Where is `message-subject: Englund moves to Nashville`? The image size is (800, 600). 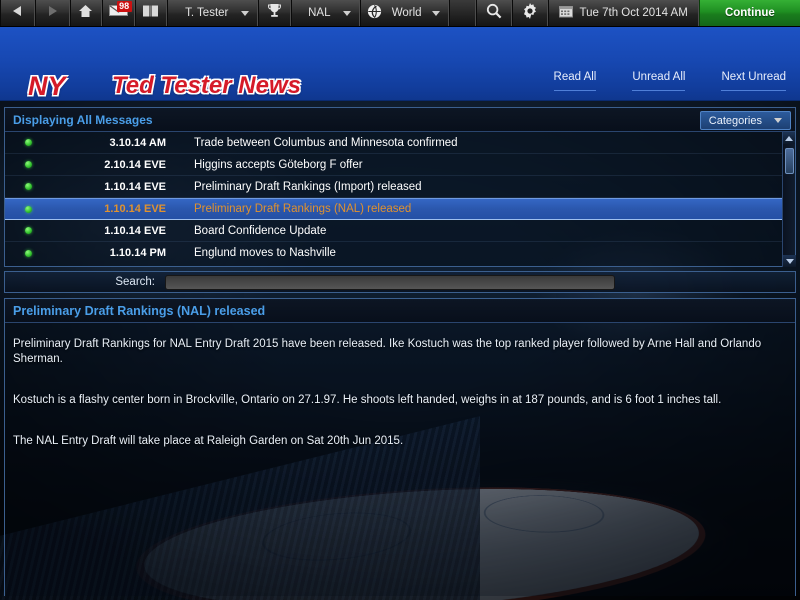 message-subject: Englund moves to Nashville is located at coordinates (265, 253).